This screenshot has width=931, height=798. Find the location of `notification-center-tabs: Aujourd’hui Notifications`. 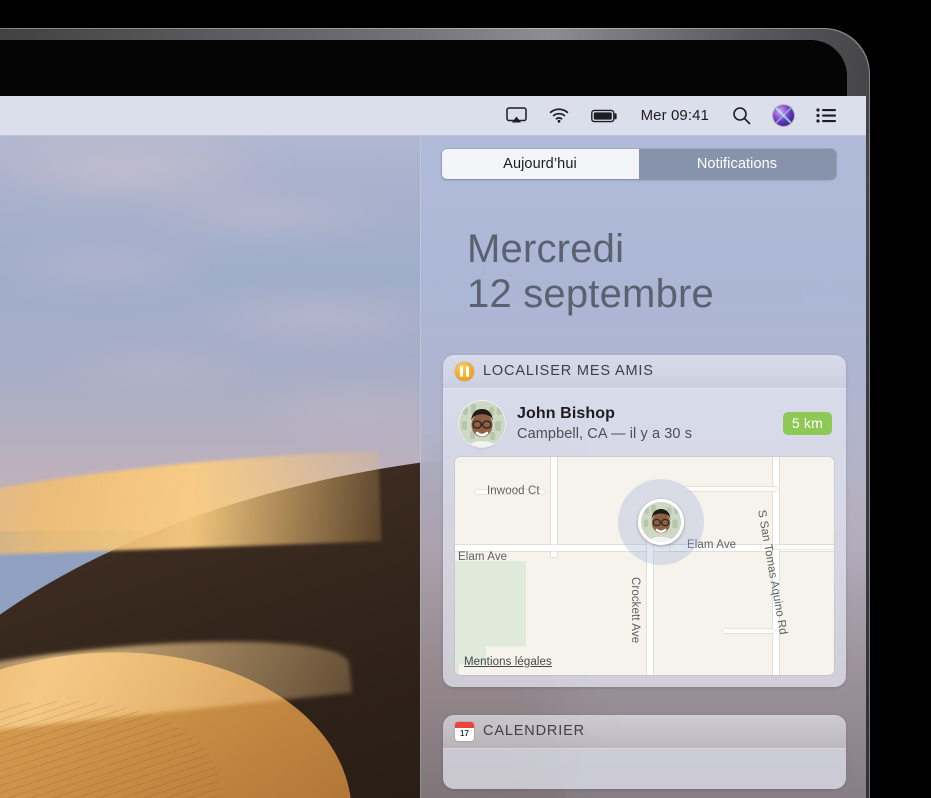

notification-center-tabs: Aujourd’hui Notifications is located at coordinates (643, 157).